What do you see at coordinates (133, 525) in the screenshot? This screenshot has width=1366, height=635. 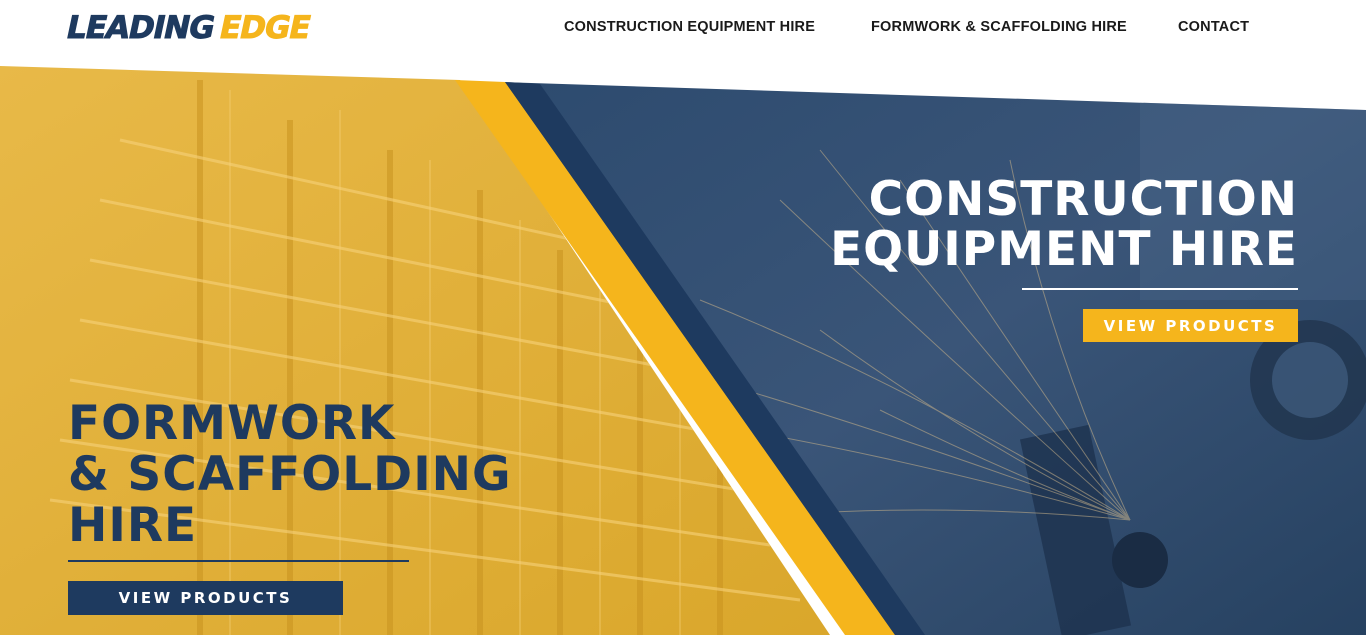 I see `heading-line: HIRE` at bounding box center [133, 525].